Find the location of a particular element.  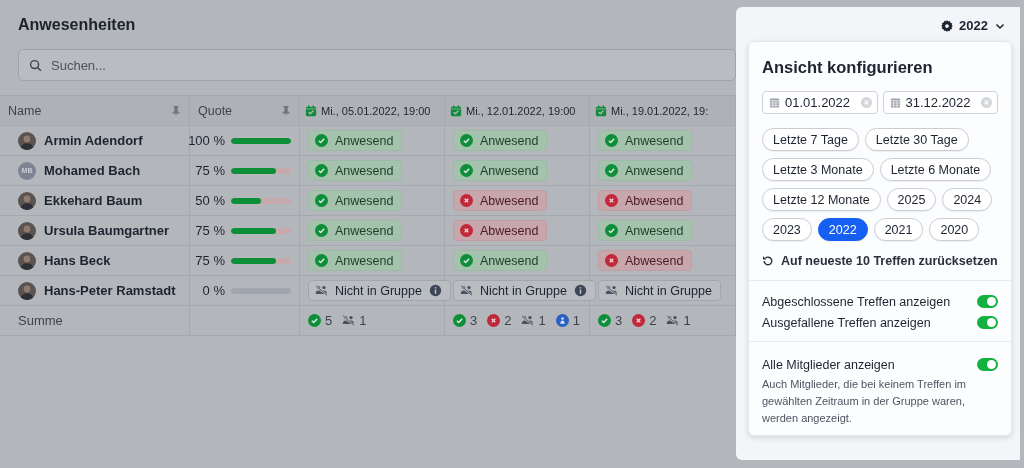

range-chip: 2025 is located at coordinates (911, 199).